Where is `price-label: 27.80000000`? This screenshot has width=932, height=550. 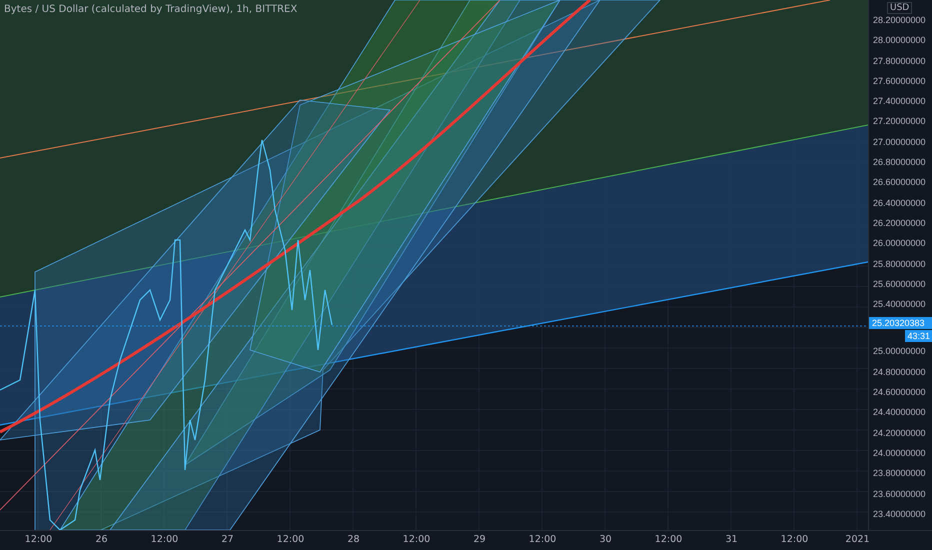 price-label: 27.80000000 is located at coordinates (899, 61).